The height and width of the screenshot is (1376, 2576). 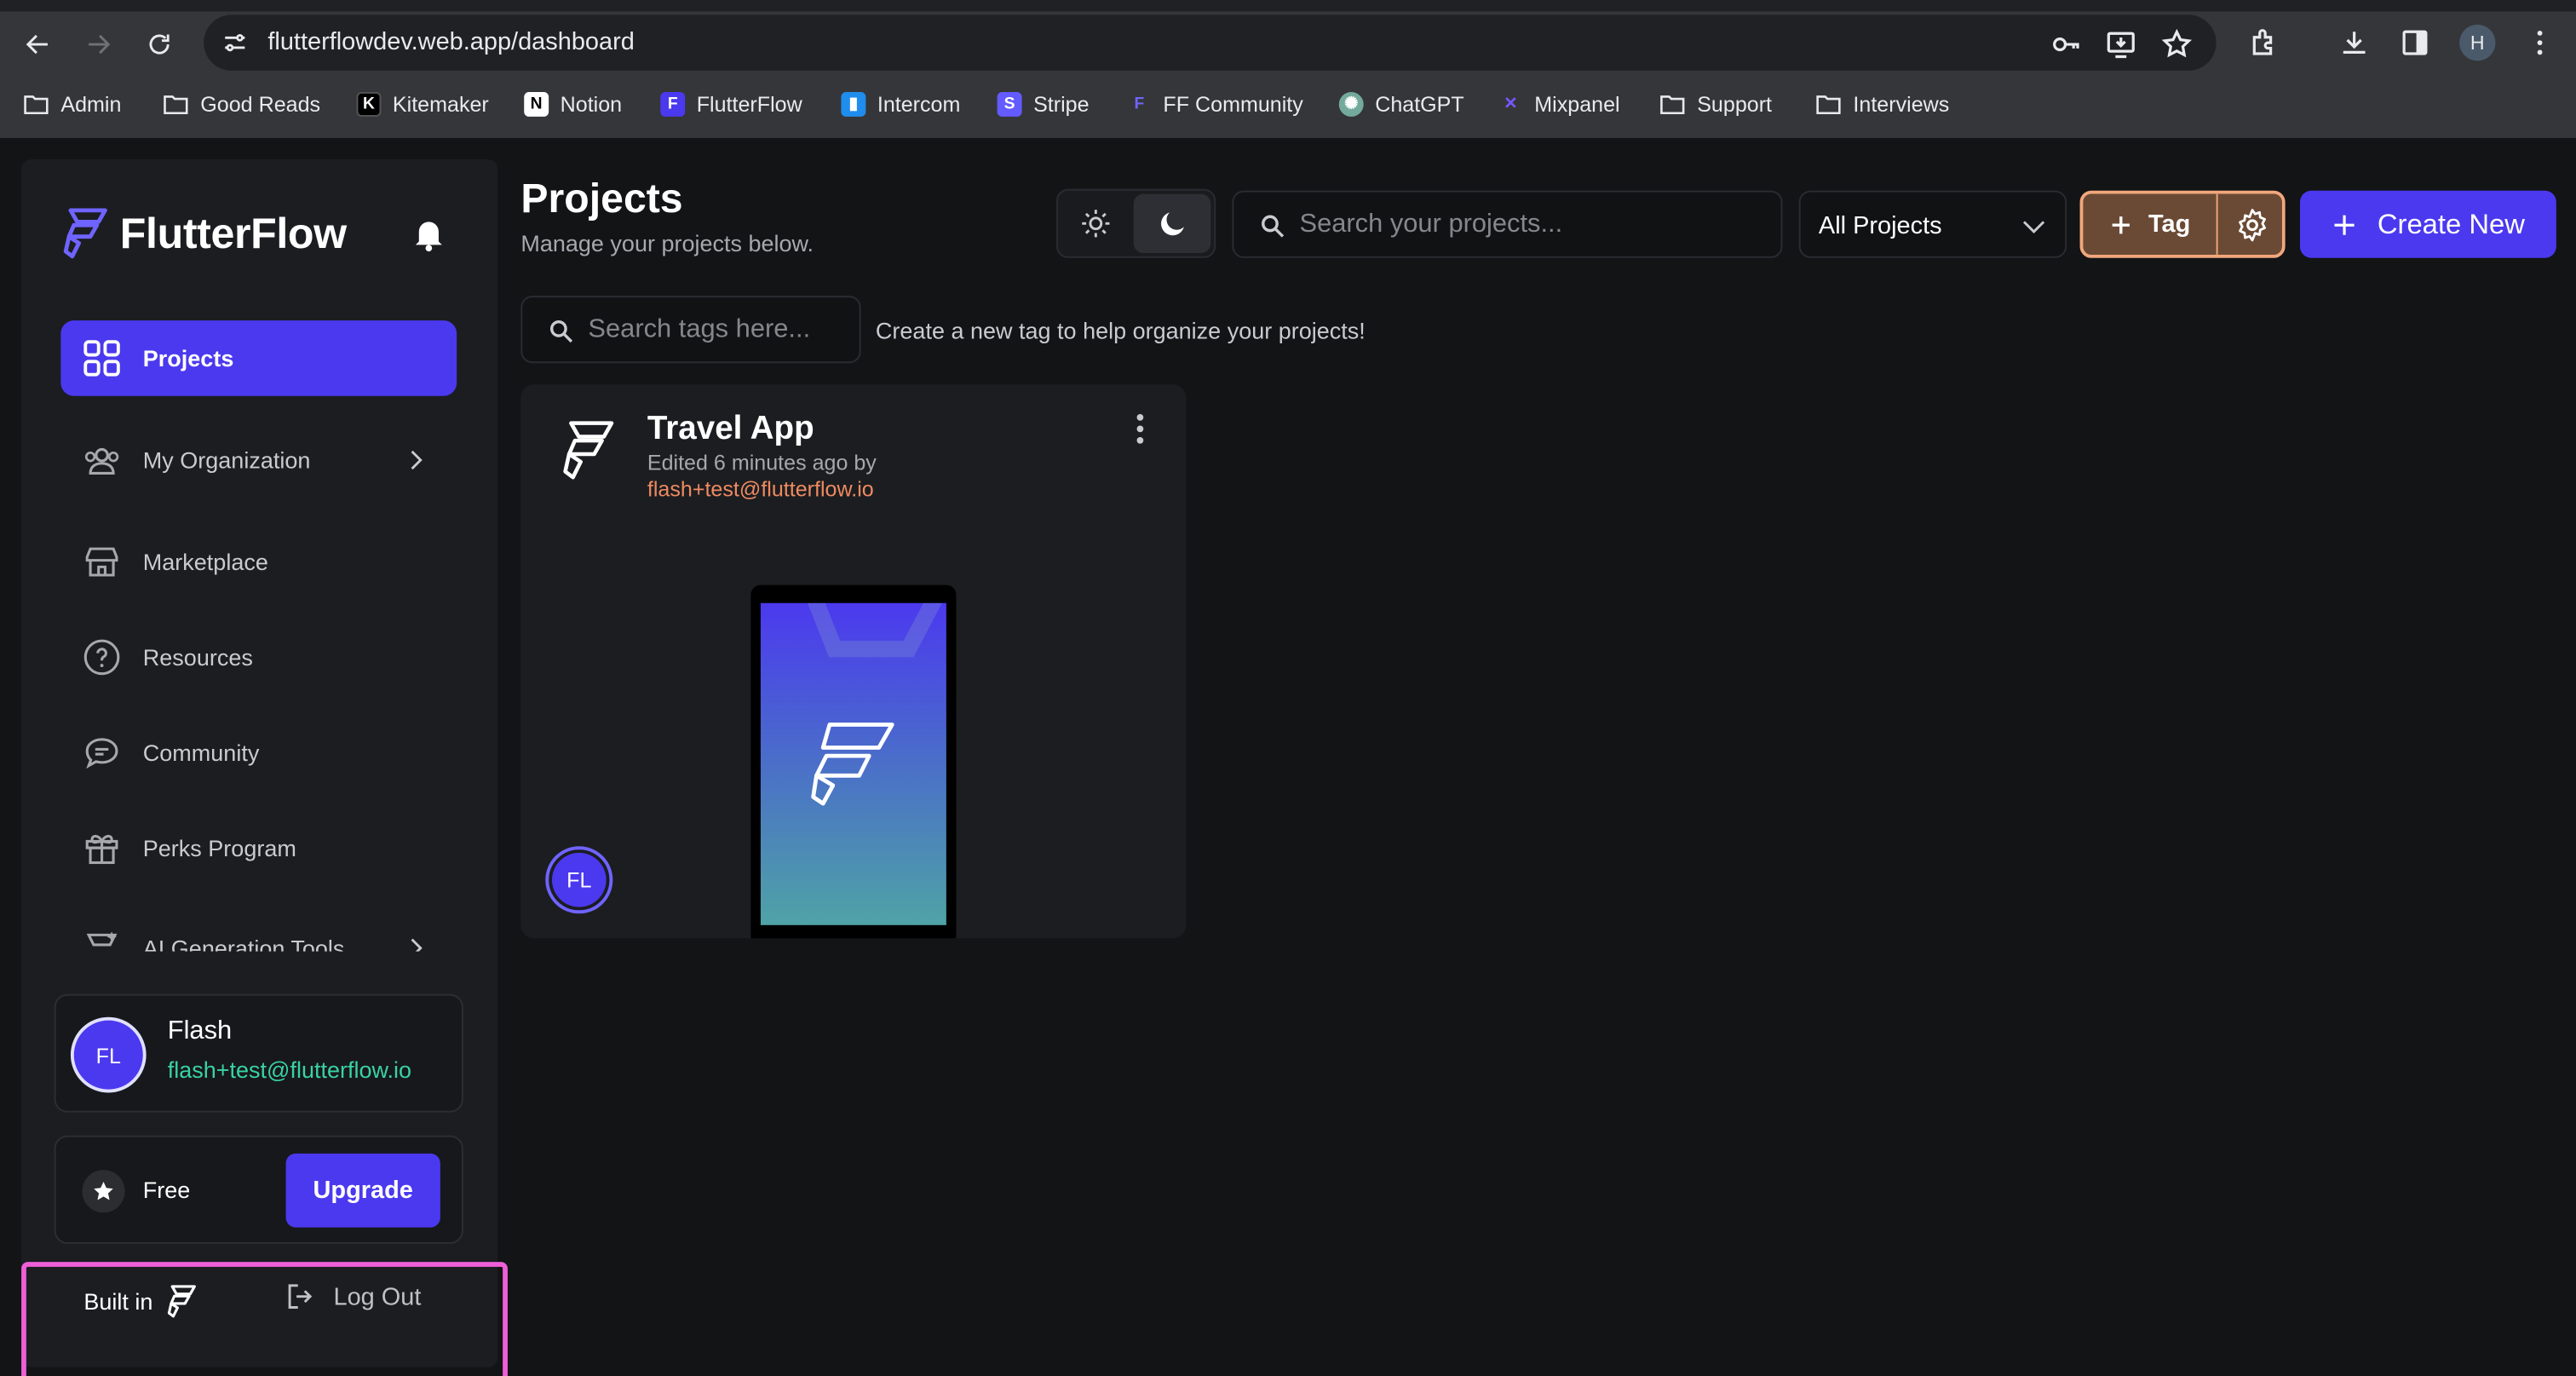 I want to click on store-icon, so click(x=101, y=561).